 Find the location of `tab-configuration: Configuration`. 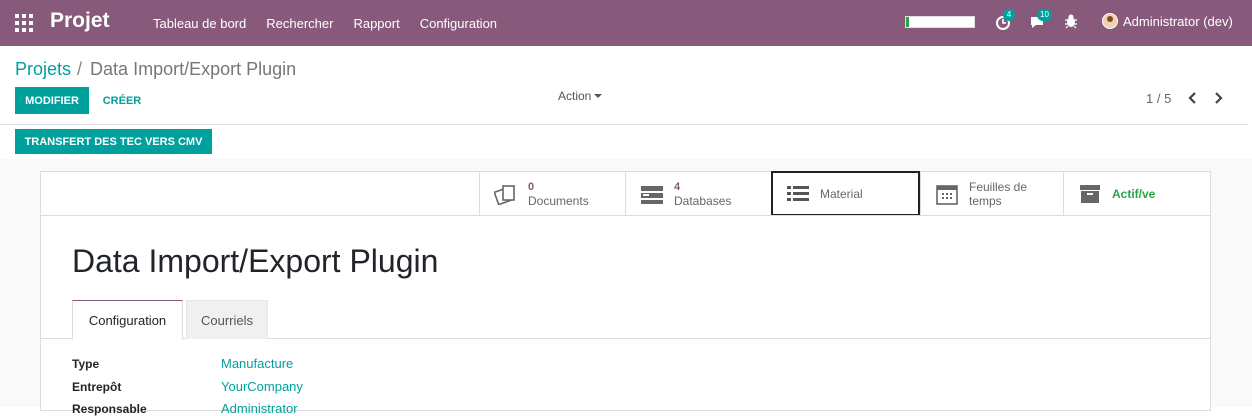

tab-configuration: Configuration is located at coordinates (127, 320).